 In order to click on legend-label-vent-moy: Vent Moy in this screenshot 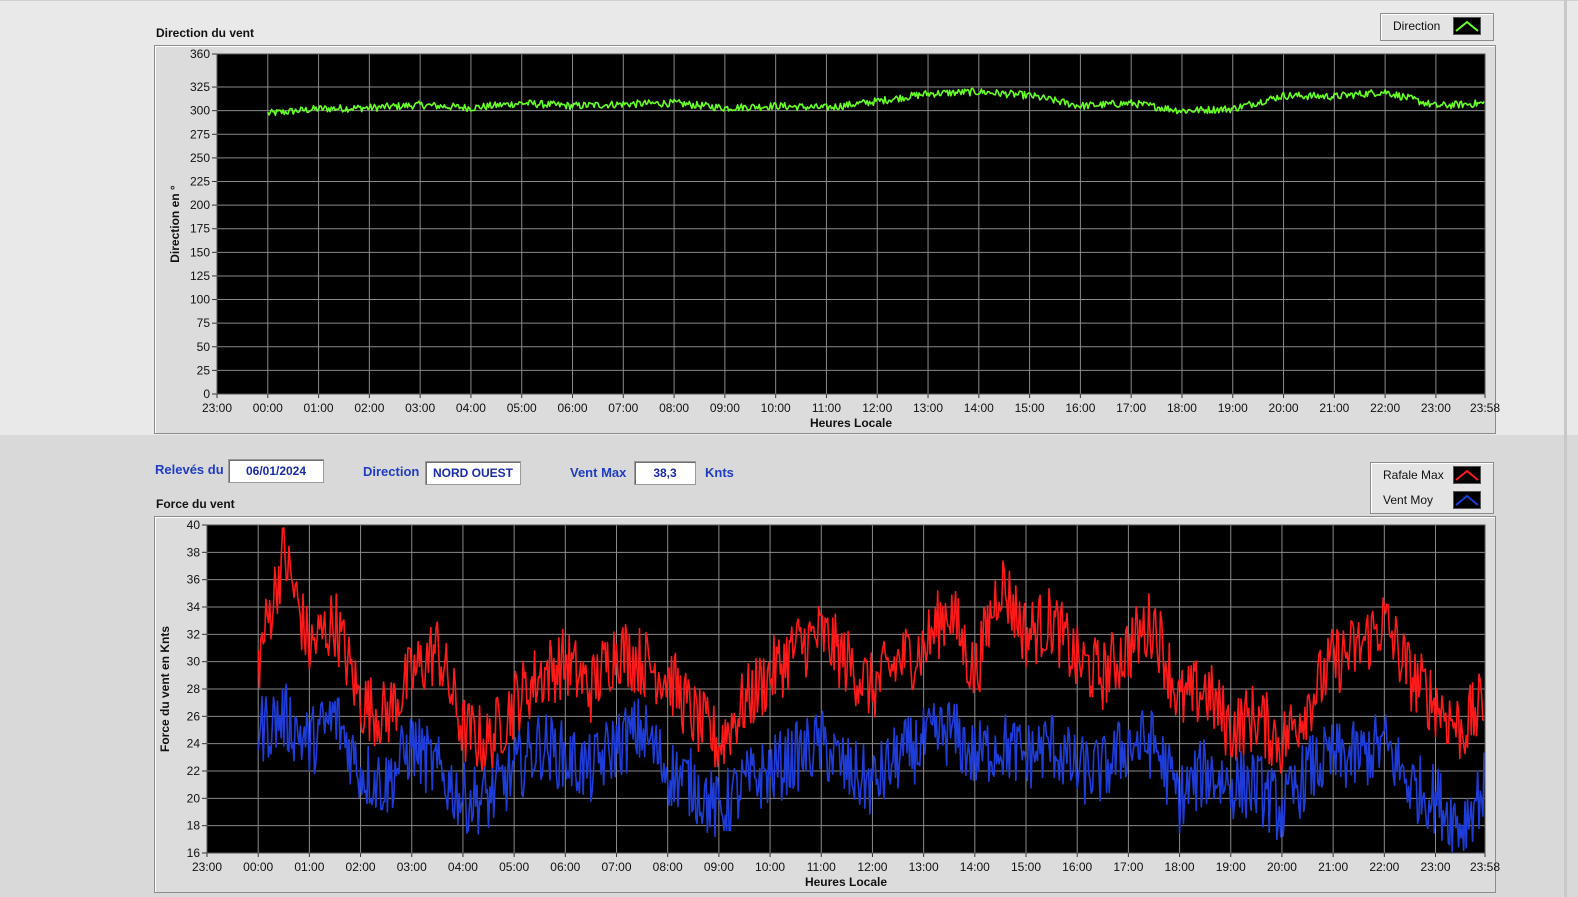, I will do `click(1408, 500)`.